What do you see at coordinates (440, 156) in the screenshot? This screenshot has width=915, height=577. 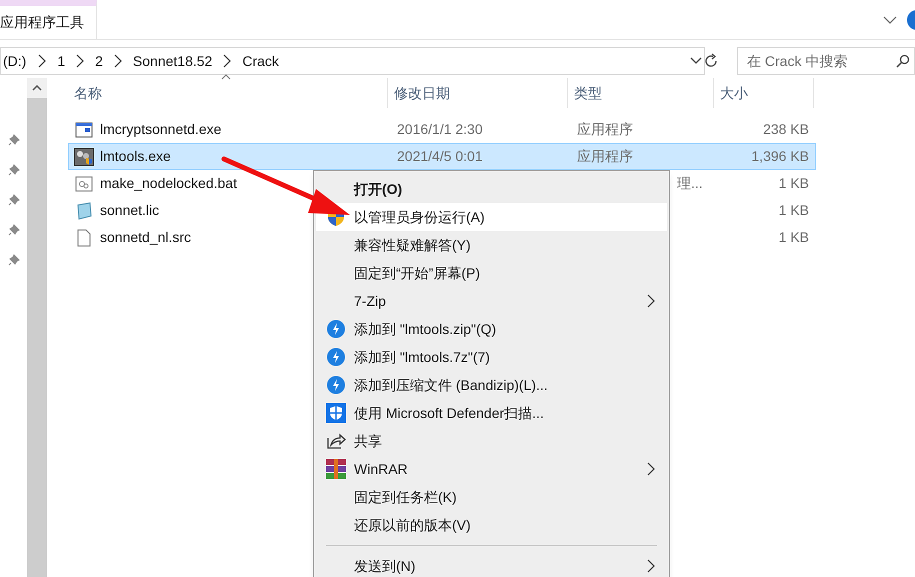 I see `file-date: 2021/4/5 0:01` at bounding box center [440, 156].